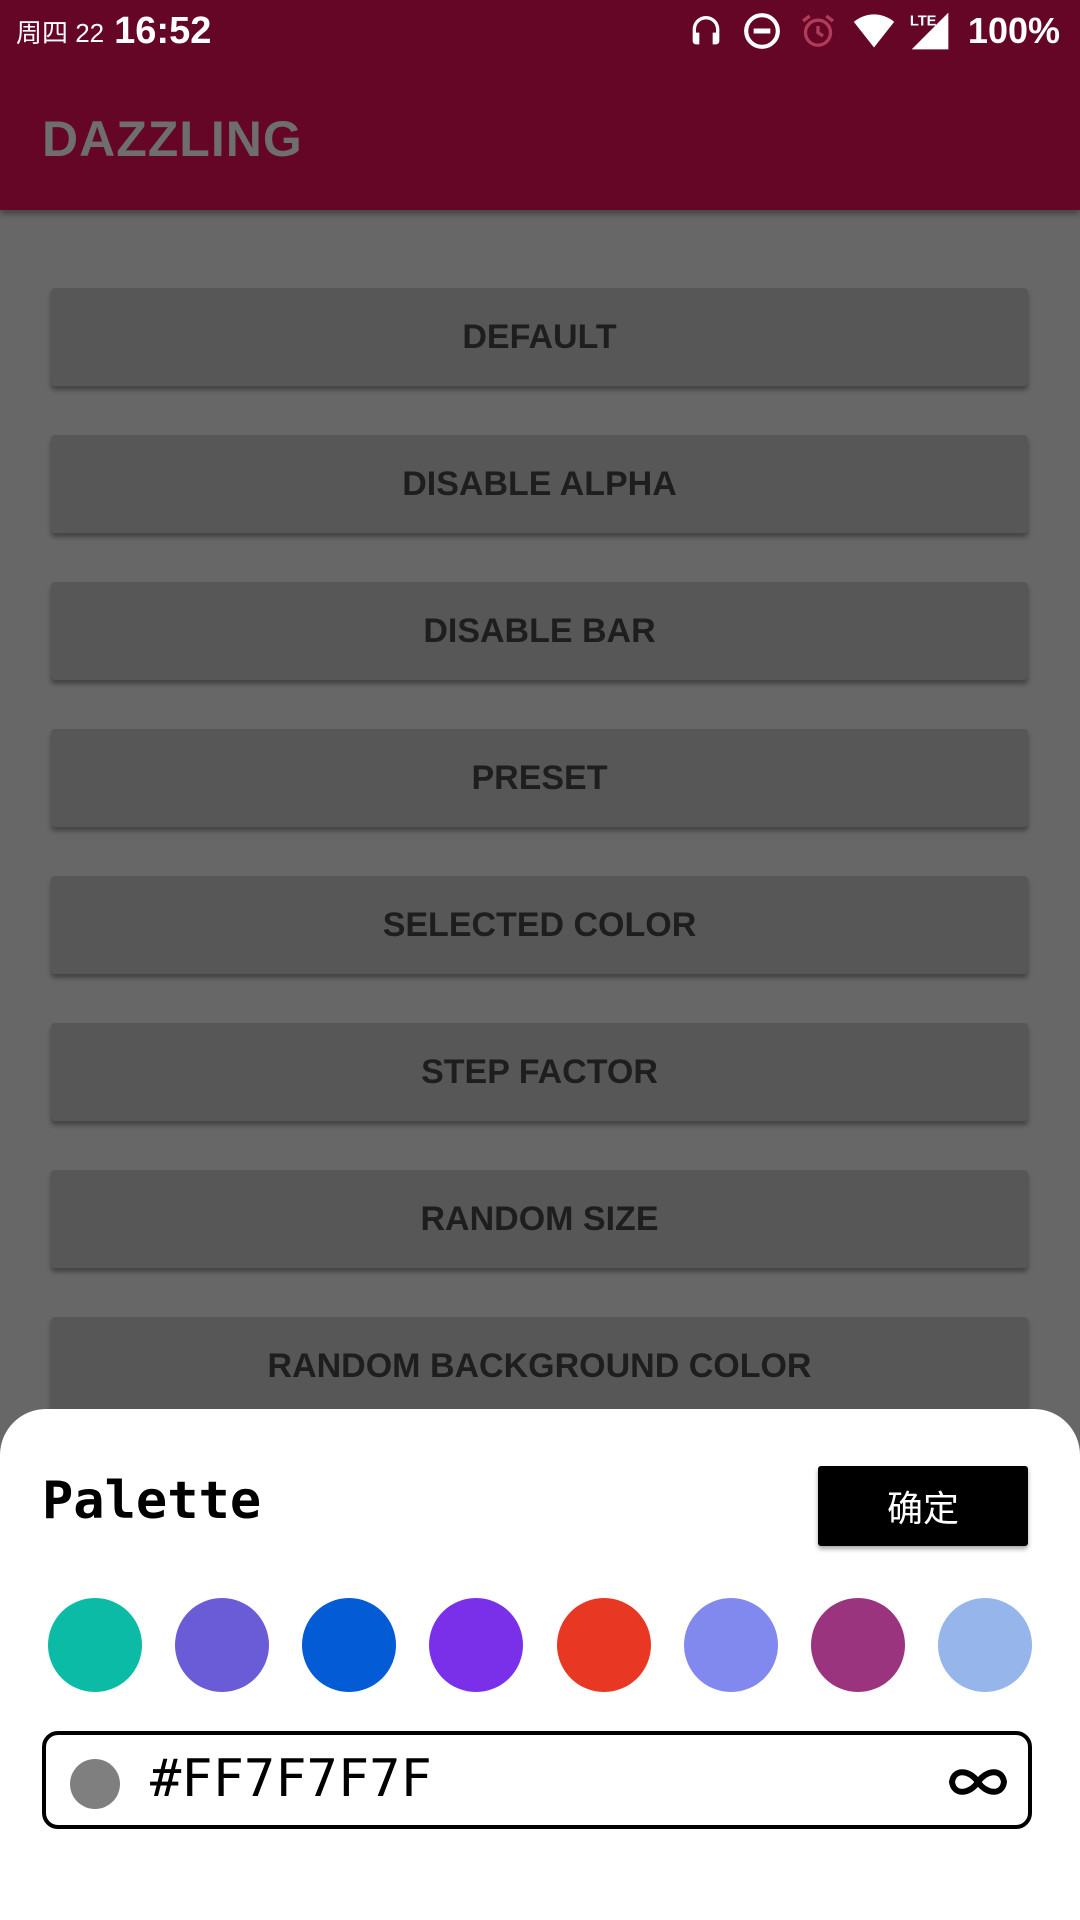 The height and width of the screenshot is (1920, 1080). What do you see at coordinates (95, 1784) in the screenshot?
I see `current-color-dot` at bounding box center [95, 1784].